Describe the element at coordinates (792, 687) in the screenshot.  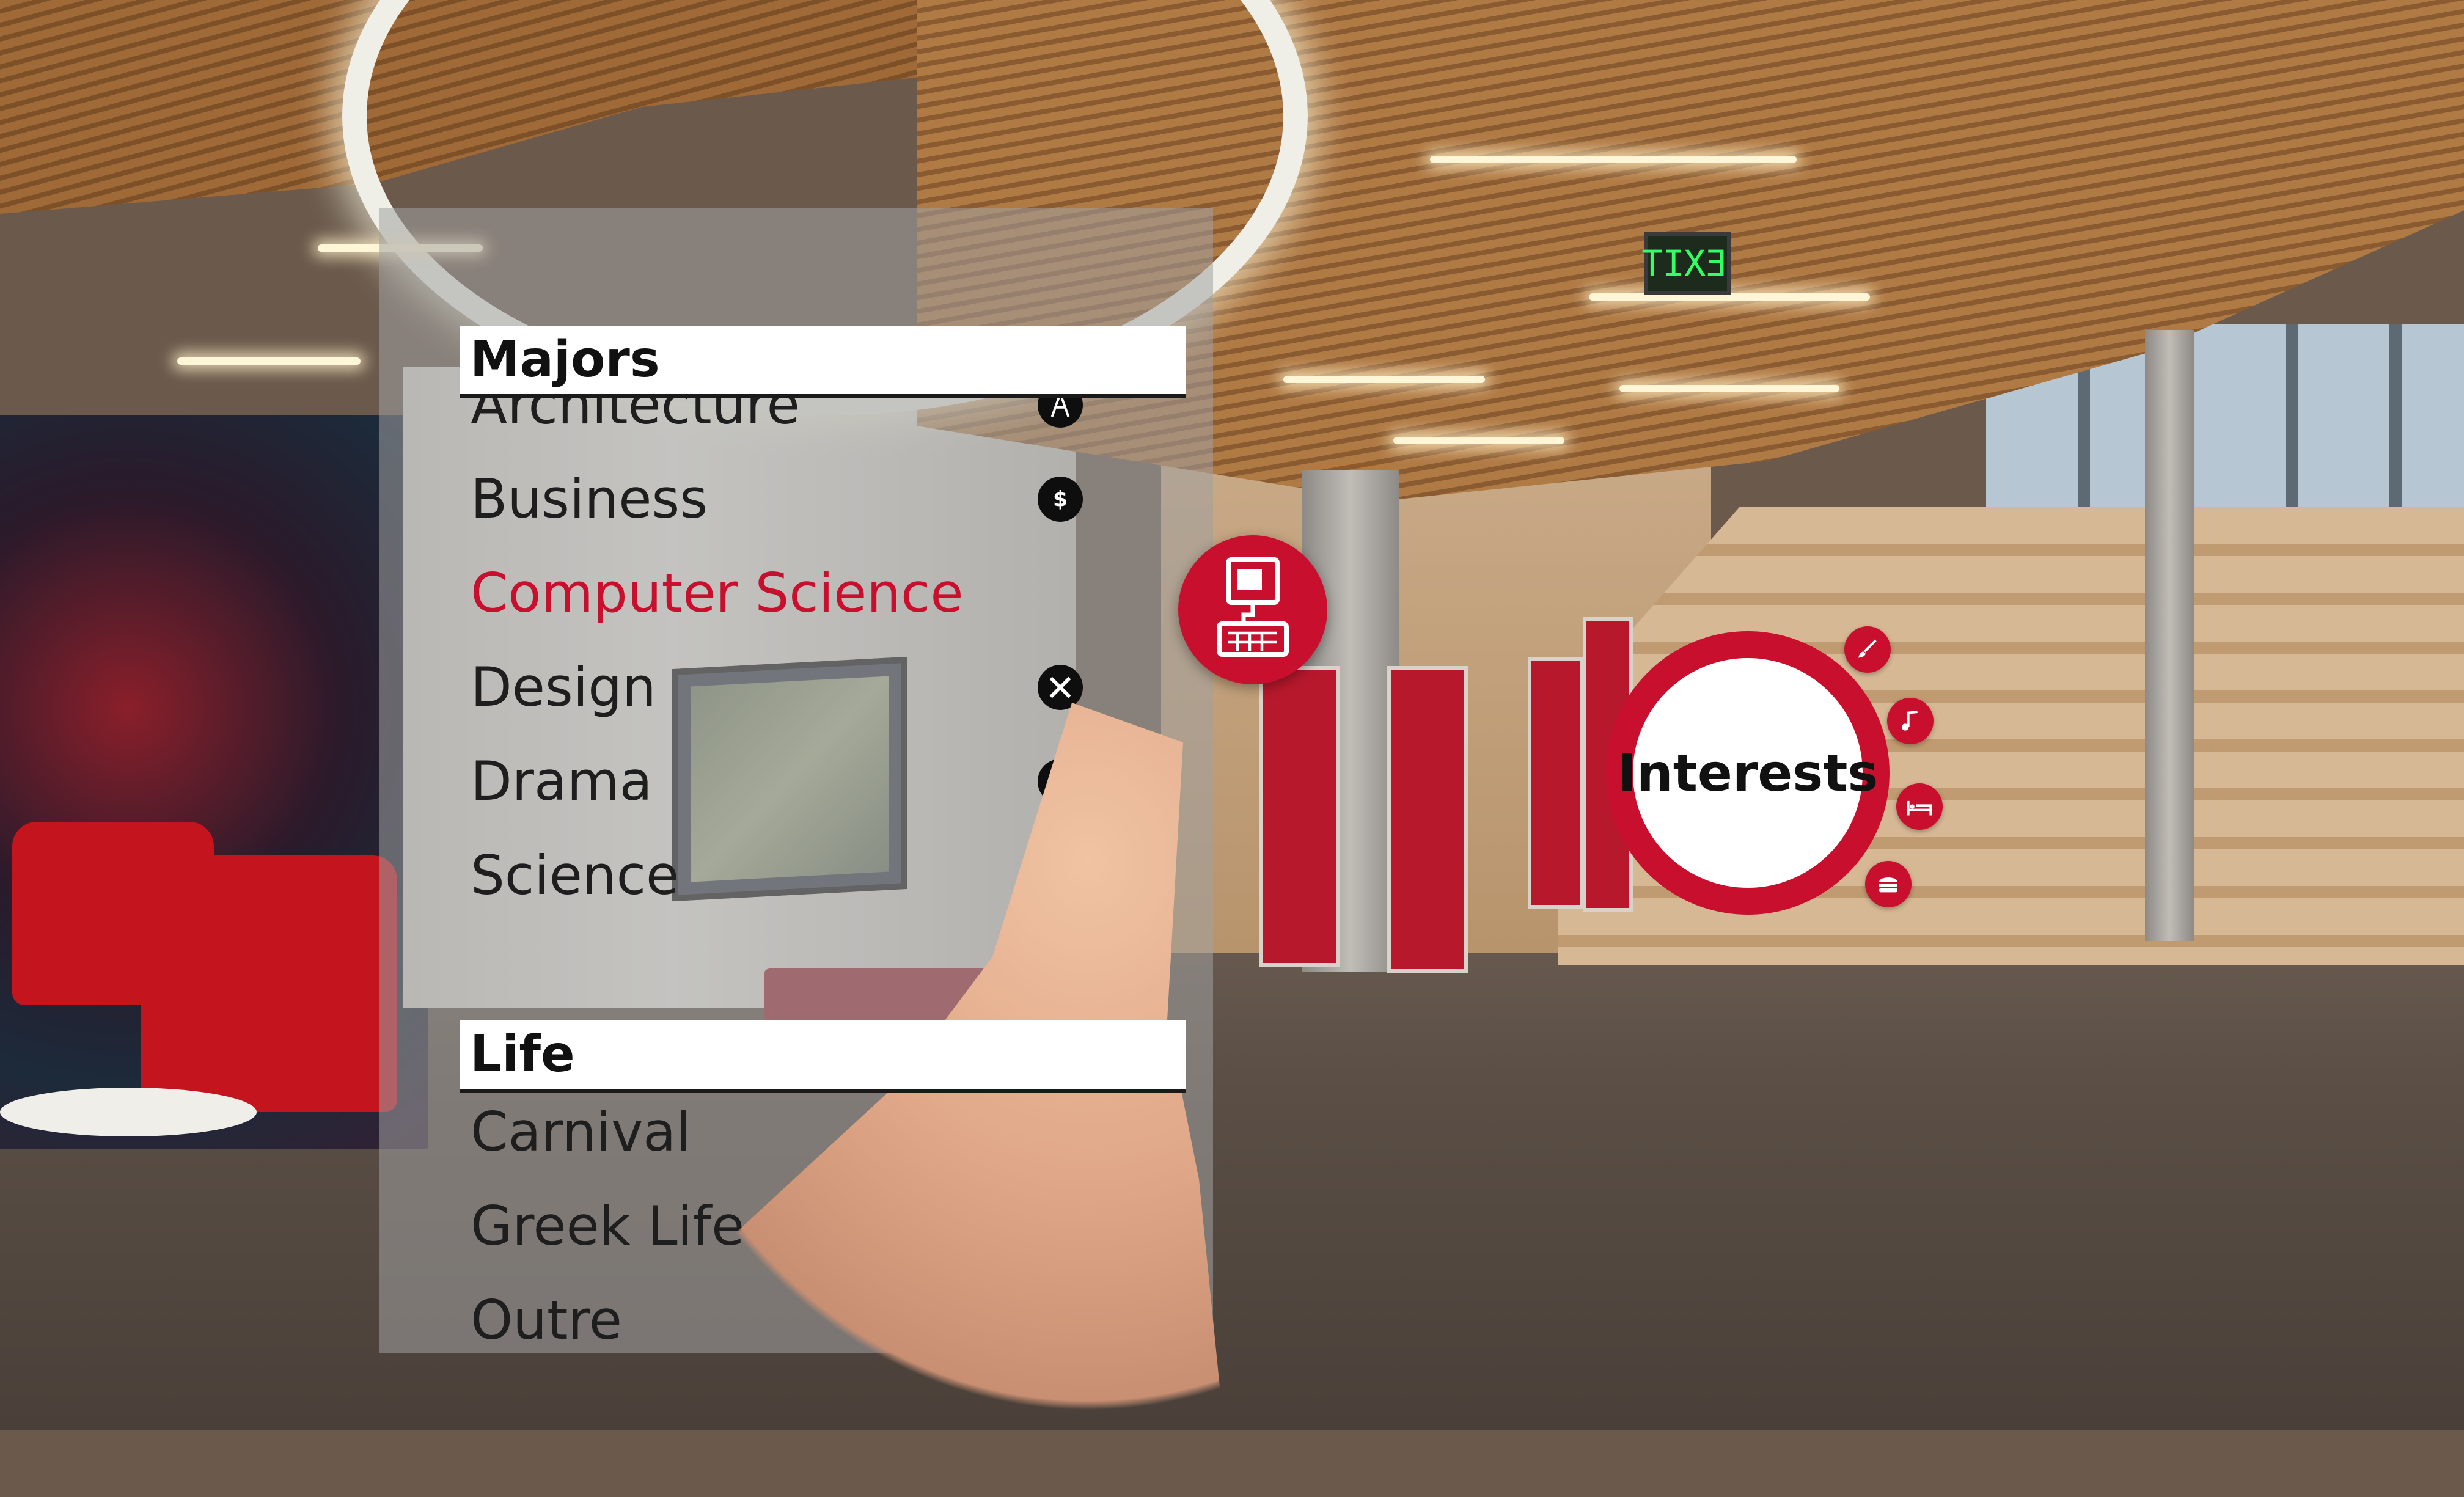
I see `list-item-design: Design` at that location.